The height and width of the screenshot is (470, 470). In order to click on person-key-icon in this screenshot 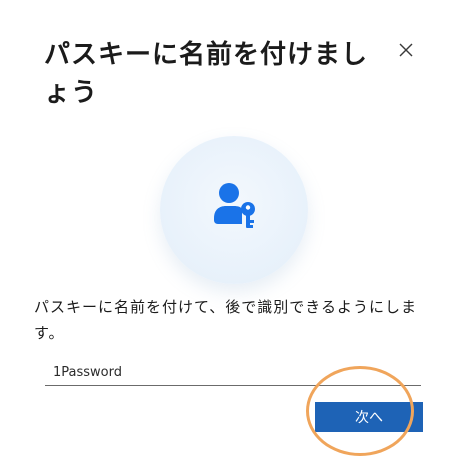, I will do `click(234, 205)`.